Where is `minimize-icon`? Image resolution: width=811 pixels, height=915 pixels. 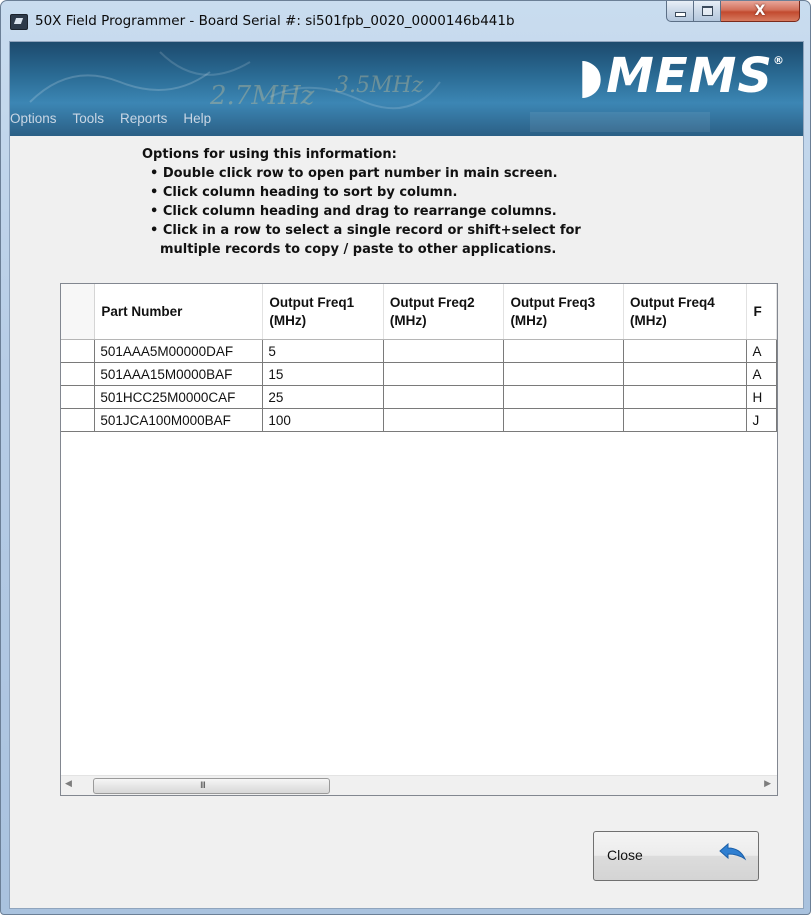 minimize-icon is located at coordinates (680, 14).